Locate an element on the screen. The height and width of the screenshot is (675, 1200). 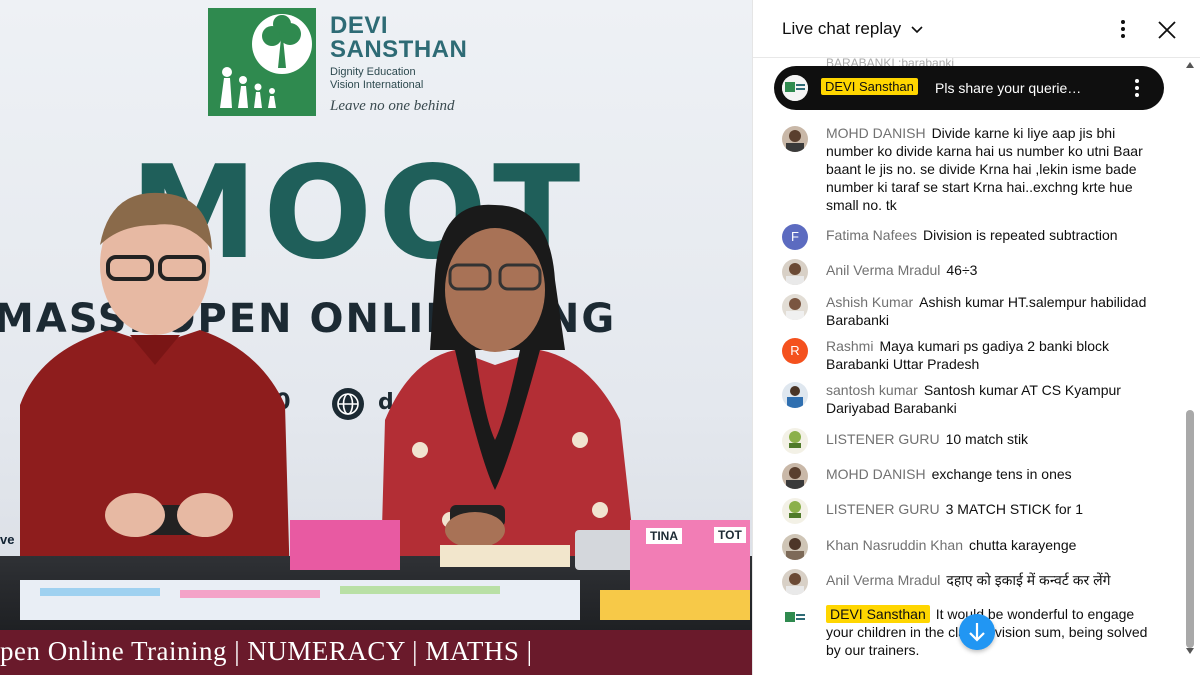
logo-tagline: Leave no one behind is located at coordinates (392, 106).